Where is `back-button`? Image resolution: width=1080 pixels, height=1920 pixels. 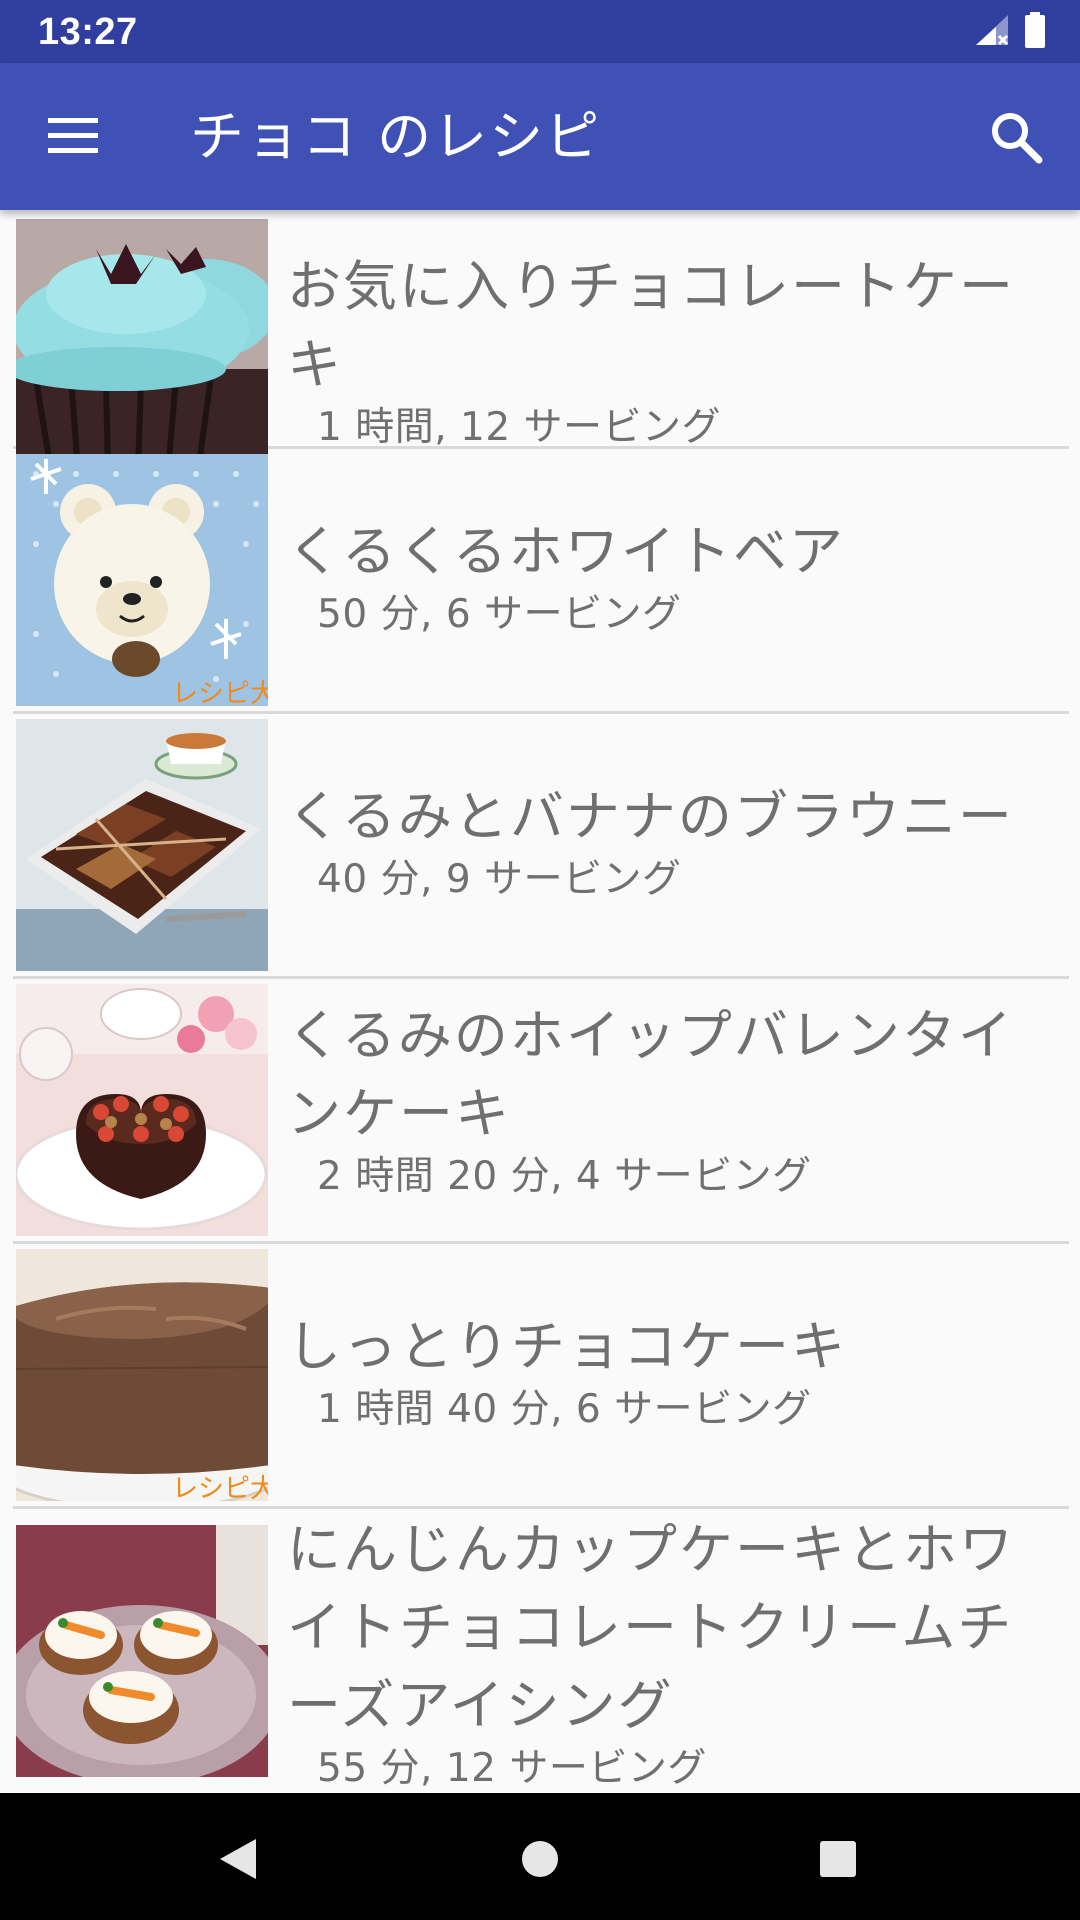
back-button is located at coordinates (238, 1859).